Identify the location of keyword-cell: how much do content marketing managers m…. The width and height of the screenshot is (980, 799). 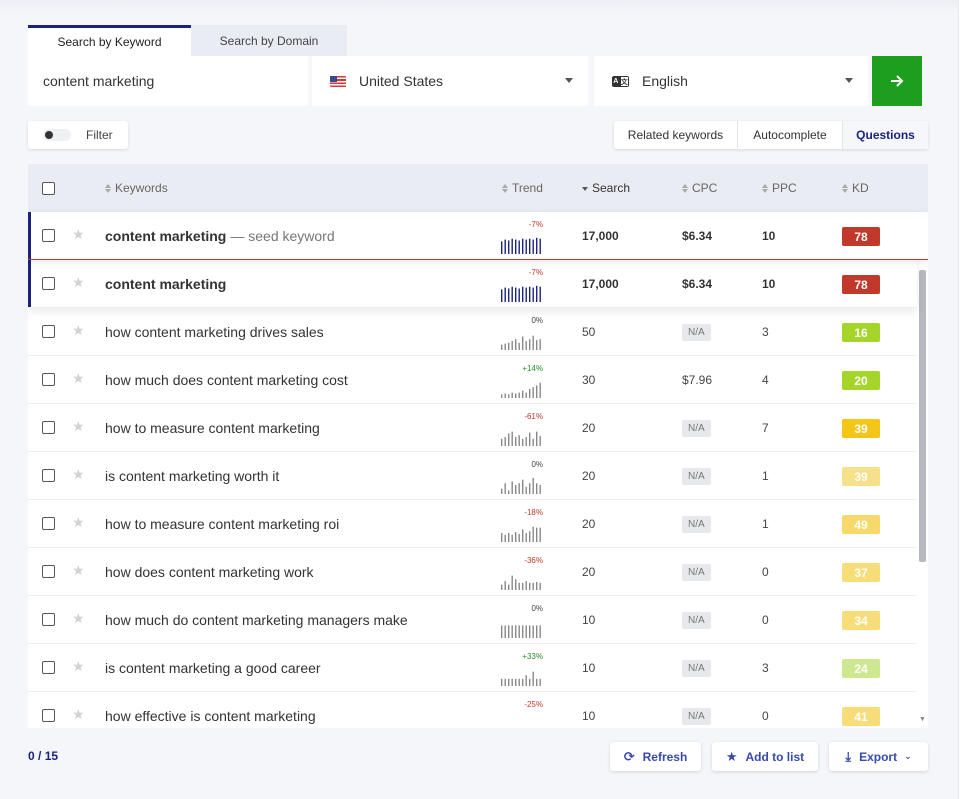
(256, 620).